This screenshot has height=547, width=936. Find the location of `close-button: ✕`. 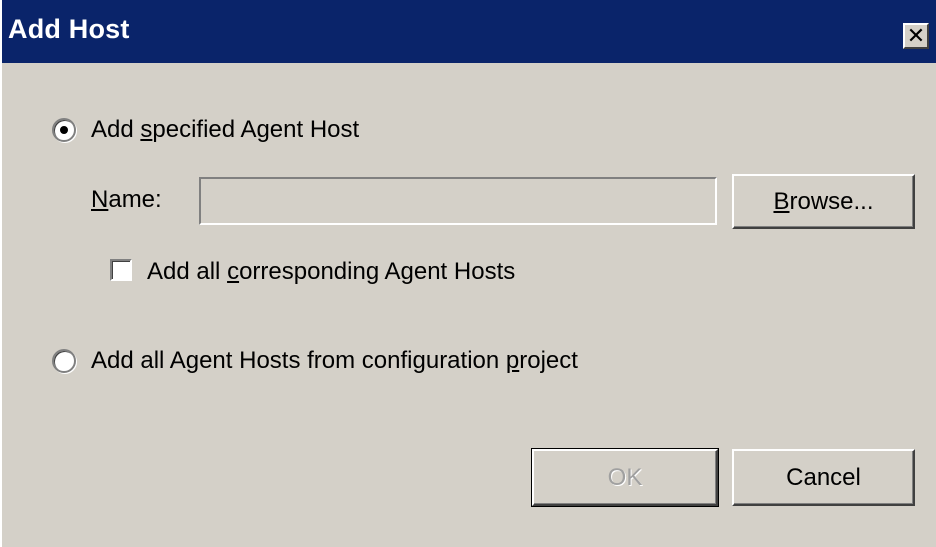

close-button: ✕ is located at coordinates (916, 36).